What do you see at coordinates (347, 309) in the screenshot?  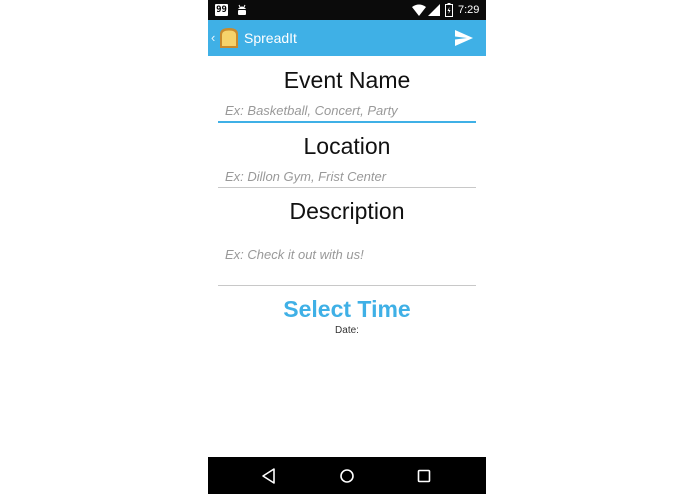 I see `select-time-button: Select Time` at bounding box center [347, 309].